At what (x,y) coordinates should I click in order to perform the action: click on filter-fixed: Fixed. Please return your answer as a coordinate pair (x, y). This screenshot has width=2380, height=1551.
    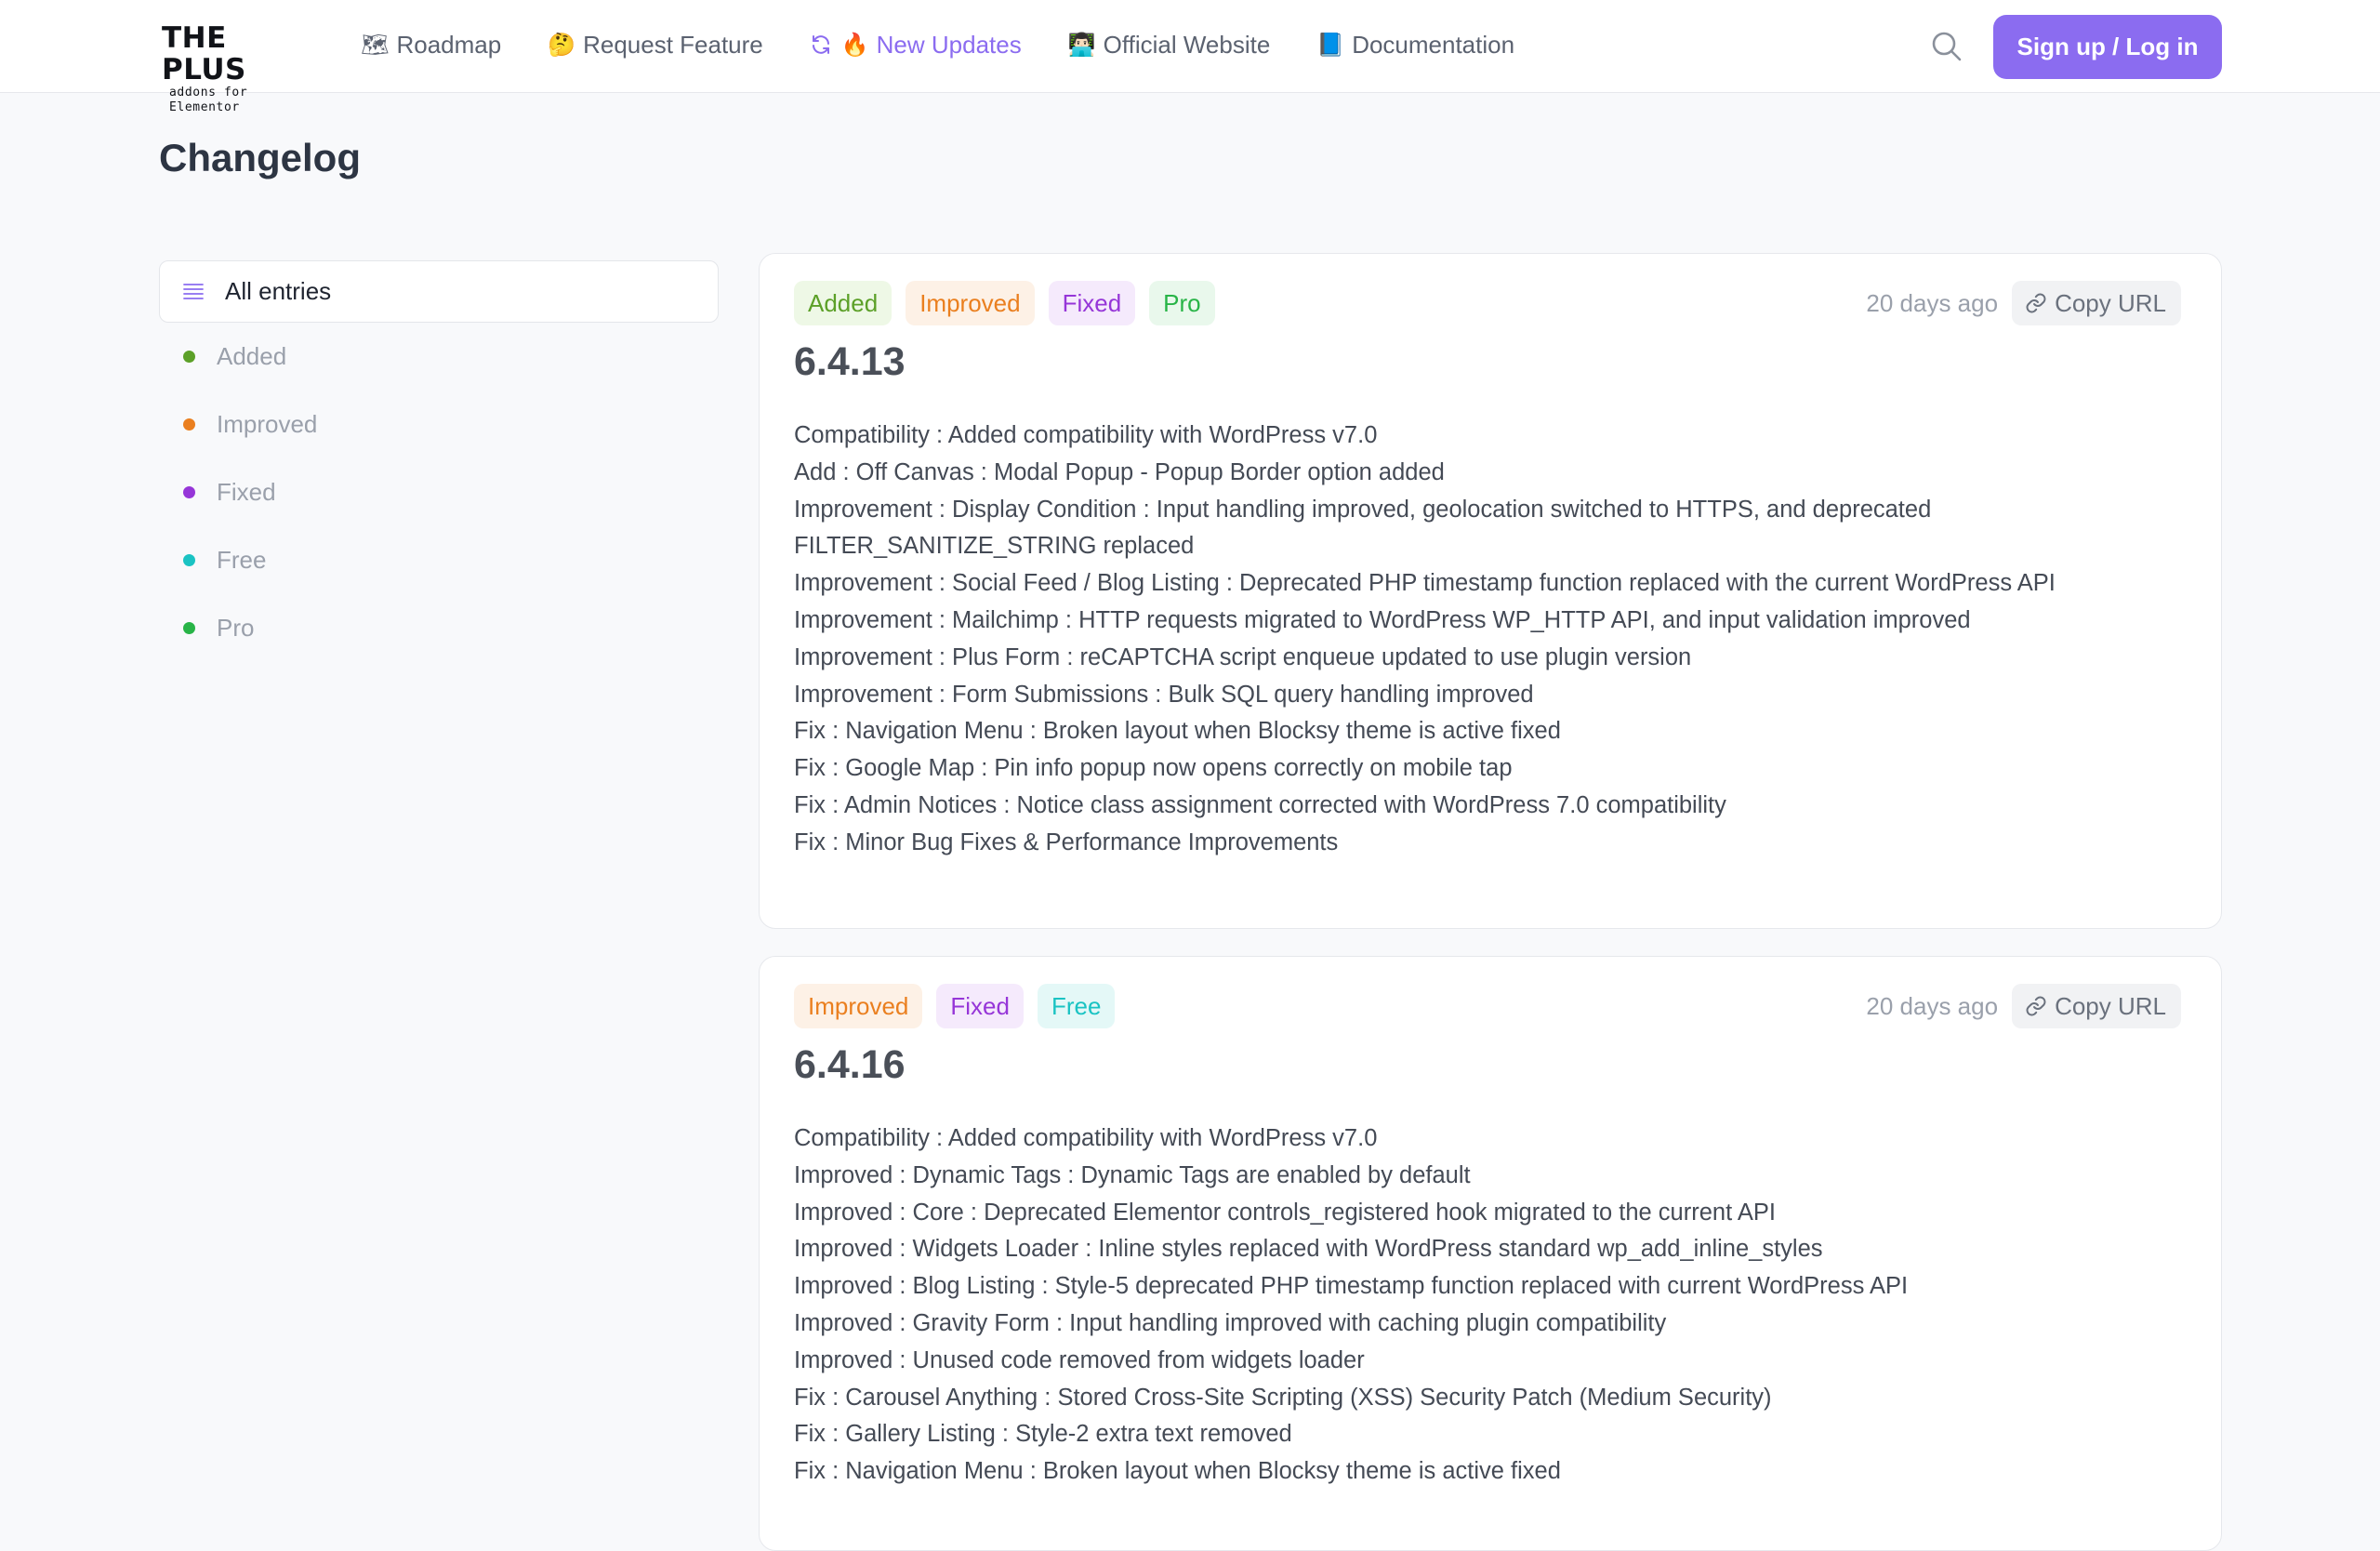
    Looking at the image, I should click on (439, 492).